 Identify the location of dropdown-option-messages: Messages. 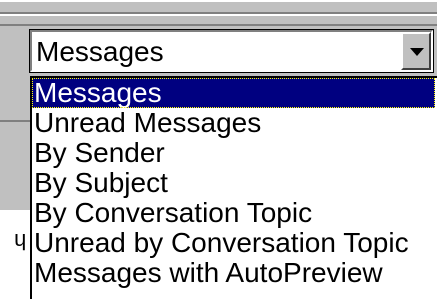
(233, 93).